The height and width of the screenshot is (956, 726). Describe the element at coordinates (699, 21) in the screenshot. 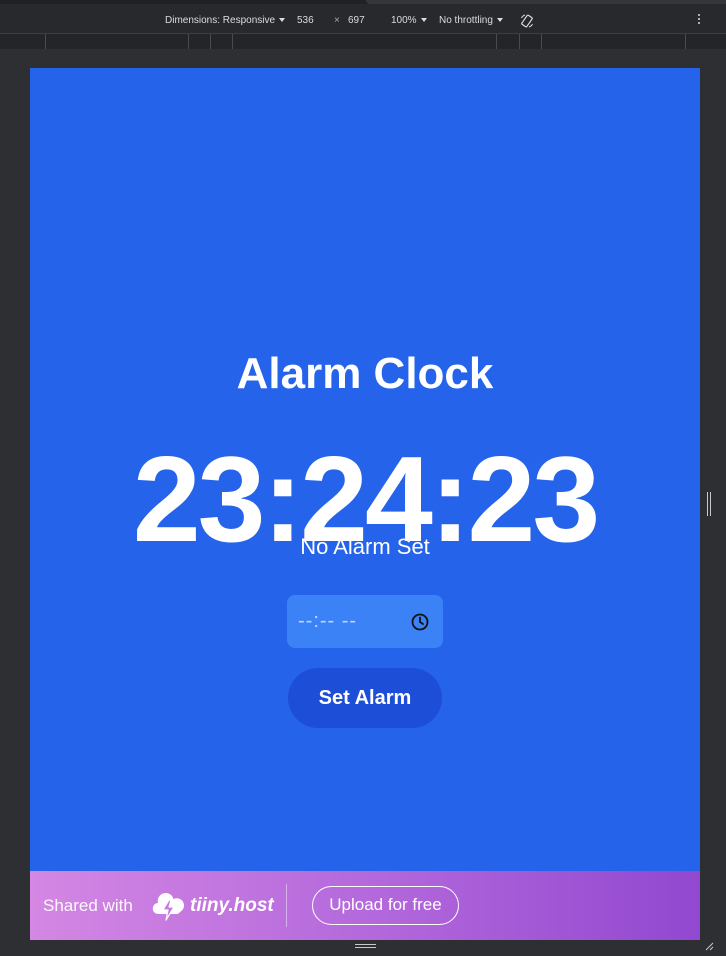

I see `kebab-menu-icon` at that location.